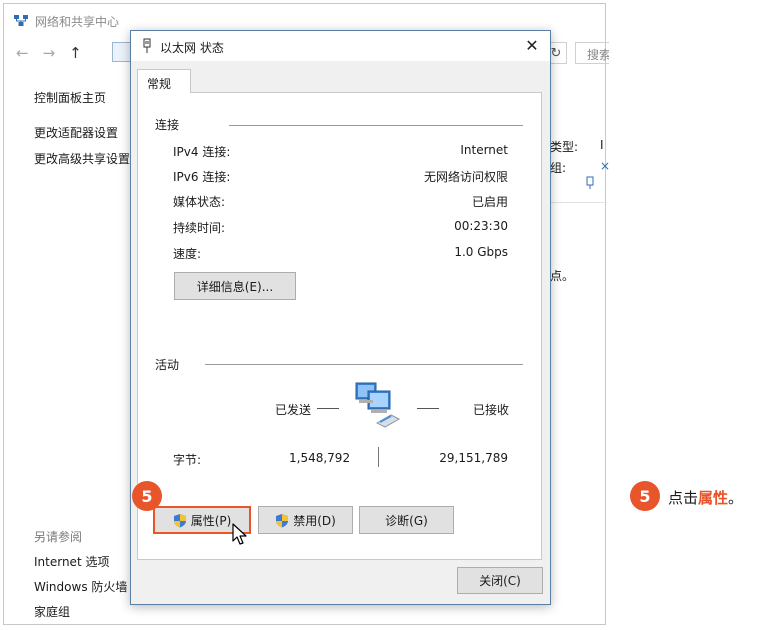 The height and width of the screenshot is (630, 780). I want to click on ipv6-value: 无网络访问权限, so click(465, 177).